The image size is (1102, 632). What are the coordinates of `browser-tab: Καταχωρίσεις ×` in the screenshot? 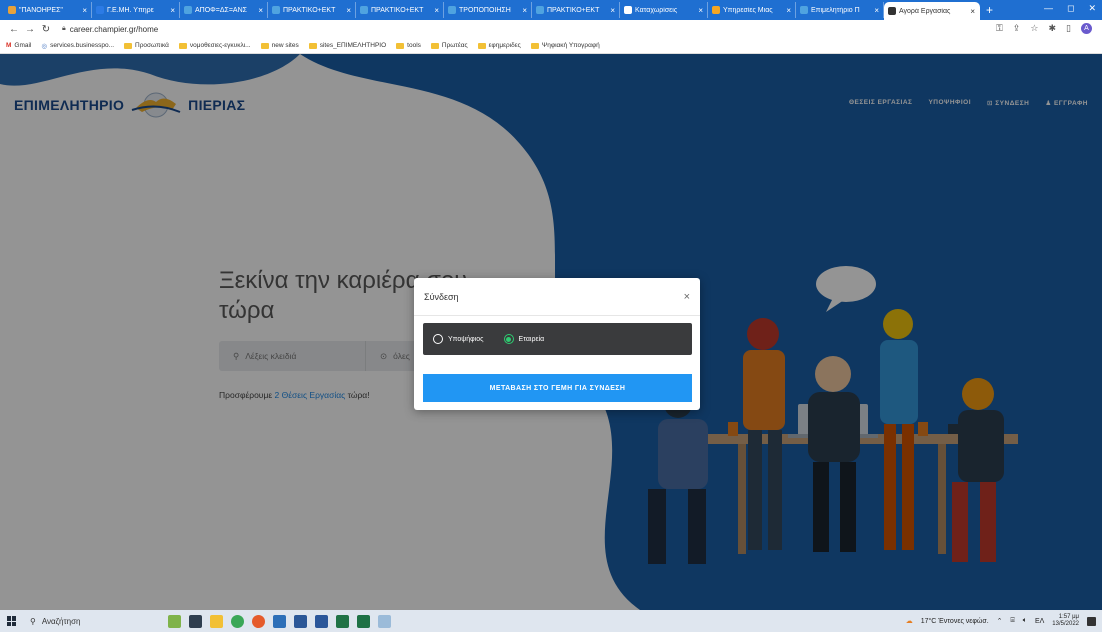 It's located at (664, 10).